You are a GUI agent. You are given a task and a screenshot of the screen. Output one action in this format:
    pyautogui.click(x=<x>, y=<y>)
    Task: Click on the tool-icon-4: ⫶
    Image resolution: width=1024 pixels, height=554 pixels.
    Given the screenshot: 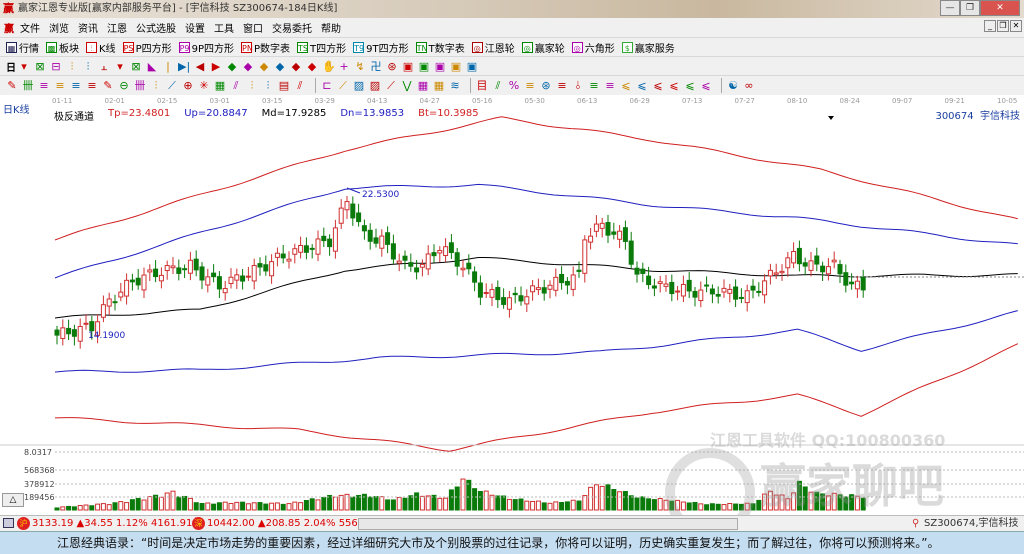 What is the action you would take?
    pyautogui.click(x=88, y=66)
    